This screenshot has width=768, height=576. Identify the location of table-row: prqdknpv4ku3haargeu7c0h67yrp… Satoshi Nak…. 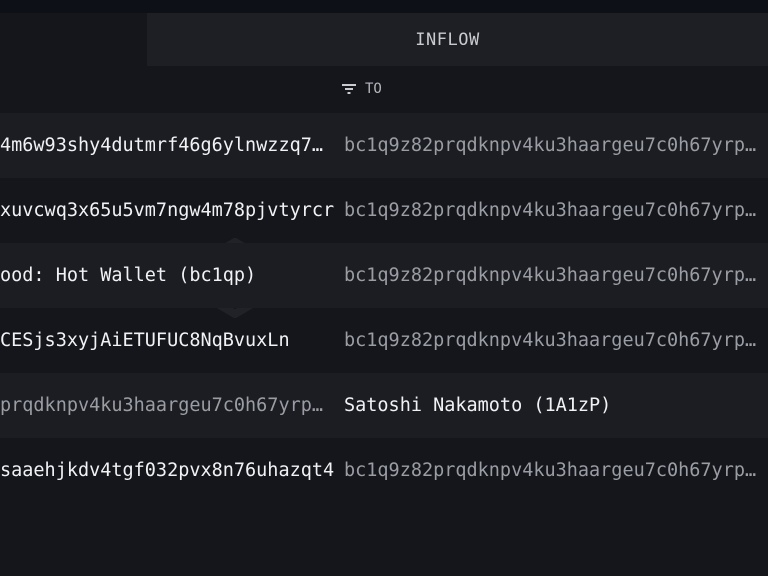
(384, 405).